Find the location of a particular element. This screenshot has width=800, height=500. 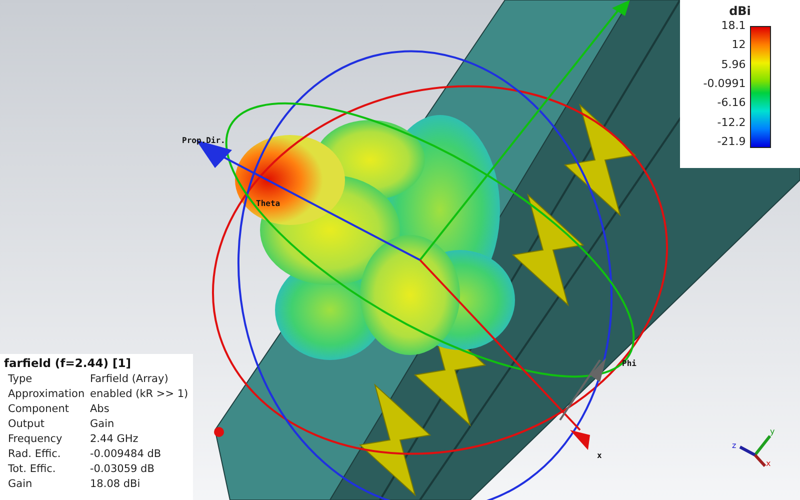

legend-tick: -0.0991 is located at coordinates (724, 84).